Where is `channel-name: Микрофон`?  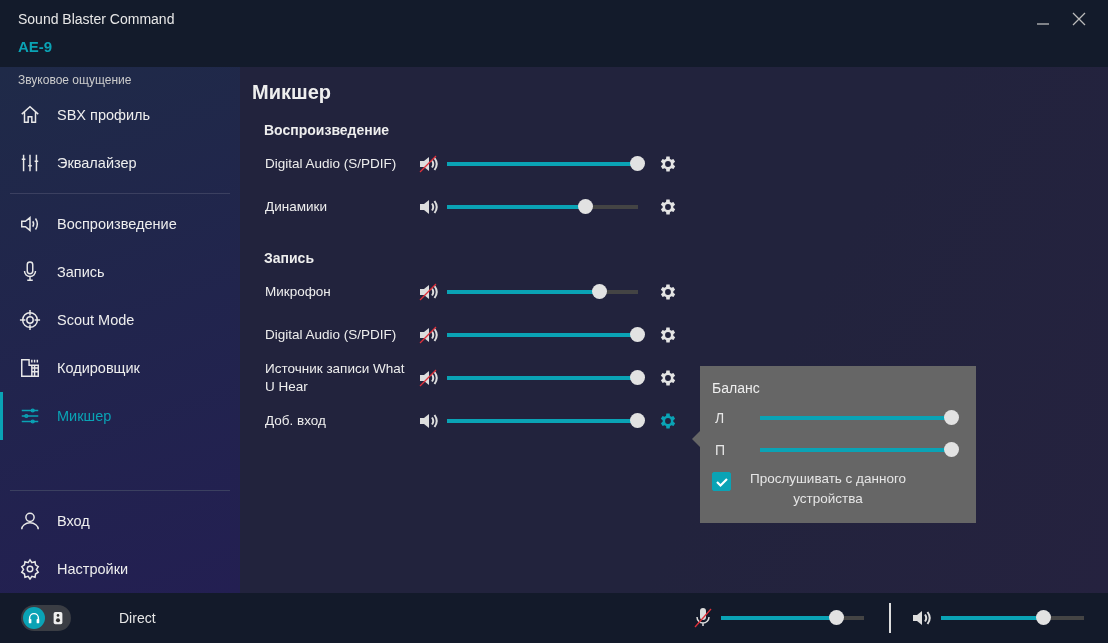 channel-name: Микрофон is located at coordinates (298, 291).